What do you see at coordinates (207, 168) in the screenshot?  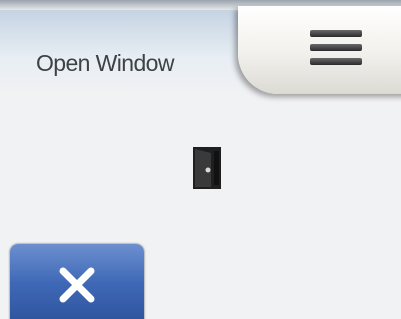 I see `open-door-icon` at bounding box center [207, 168].